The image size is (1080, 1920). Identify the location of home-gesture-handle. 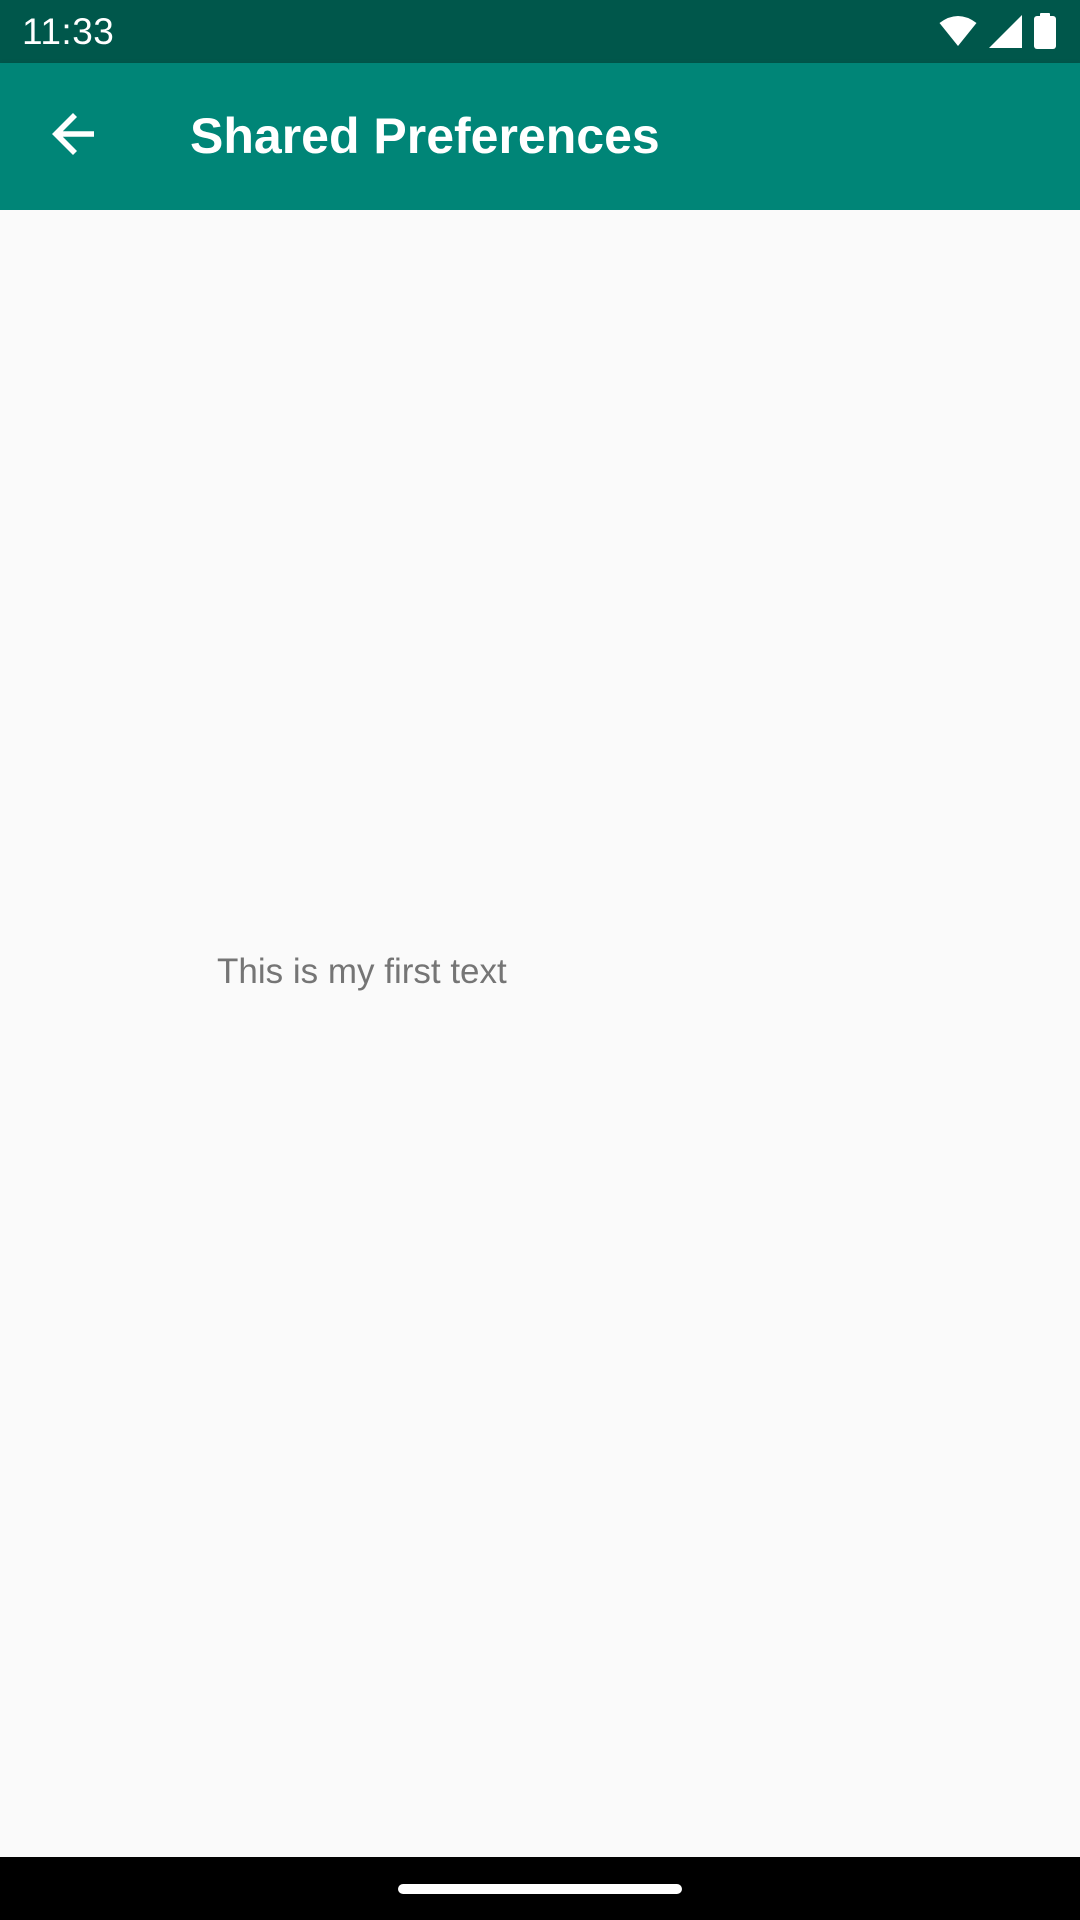
(540, 1889).